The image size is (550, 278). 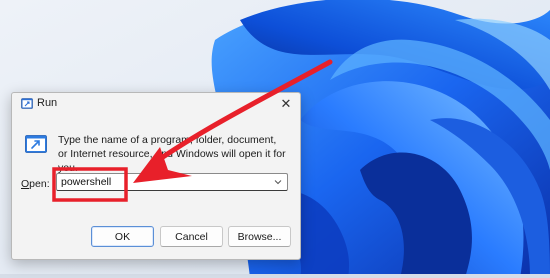 What do you see at coordinates (25, 184) in the screenshot?
I see `open-label-accel: O` at bounding box center [25, 184].